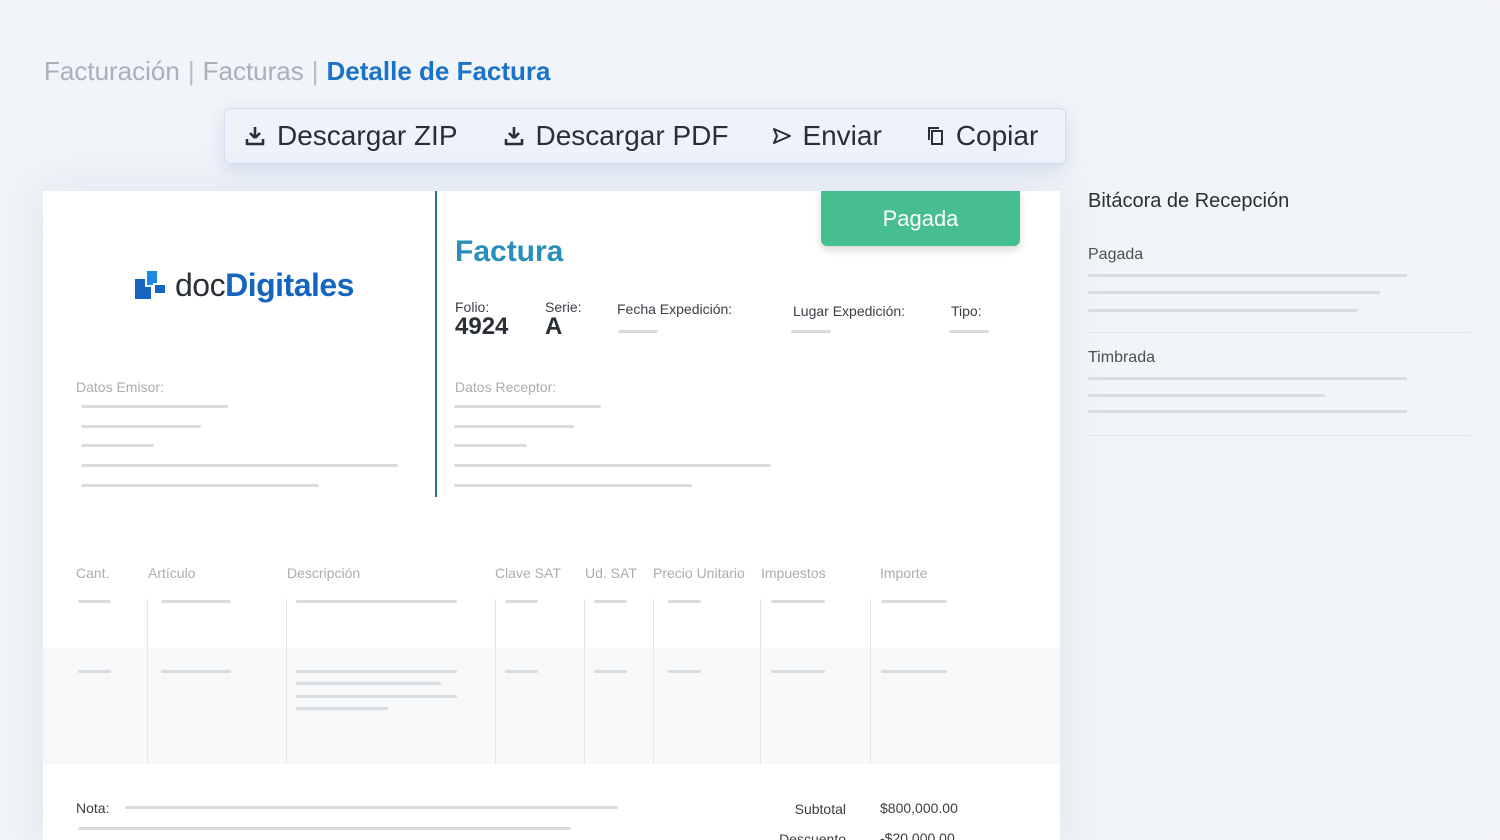  What do you see at coordinates (842, 135) in the screenshot?
I see `send-label: Enviar` at bounding box center [842, 135].